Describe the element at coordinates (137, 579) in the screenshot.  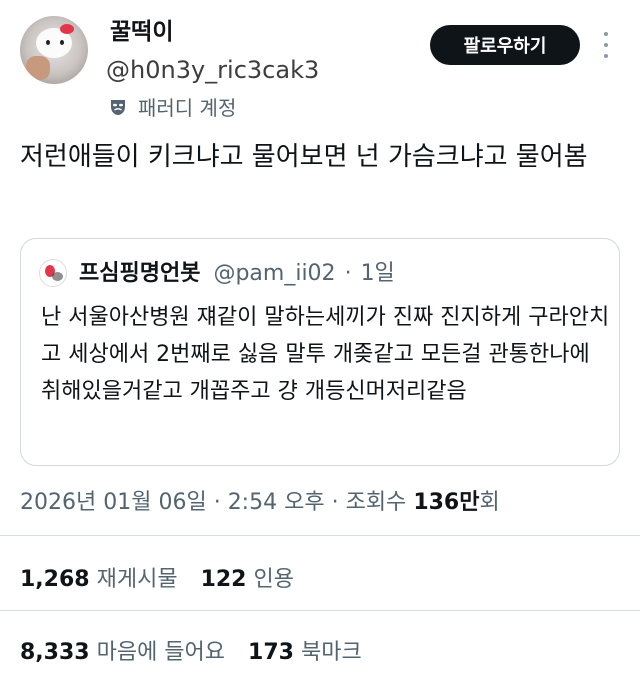
I see `reposts-label: 재게시물` at that location.